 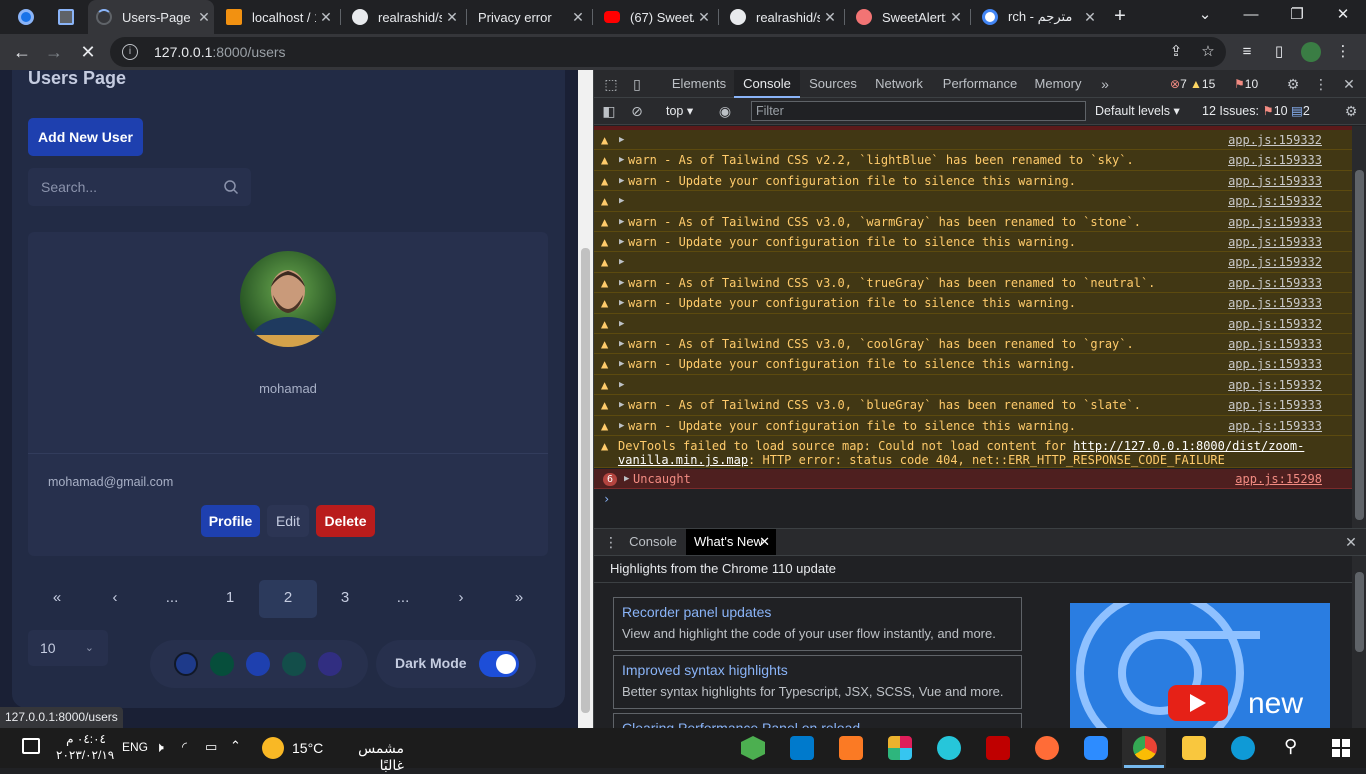 I want to click on per-page-select: 10 ⌄, so click(x=68, y=648).